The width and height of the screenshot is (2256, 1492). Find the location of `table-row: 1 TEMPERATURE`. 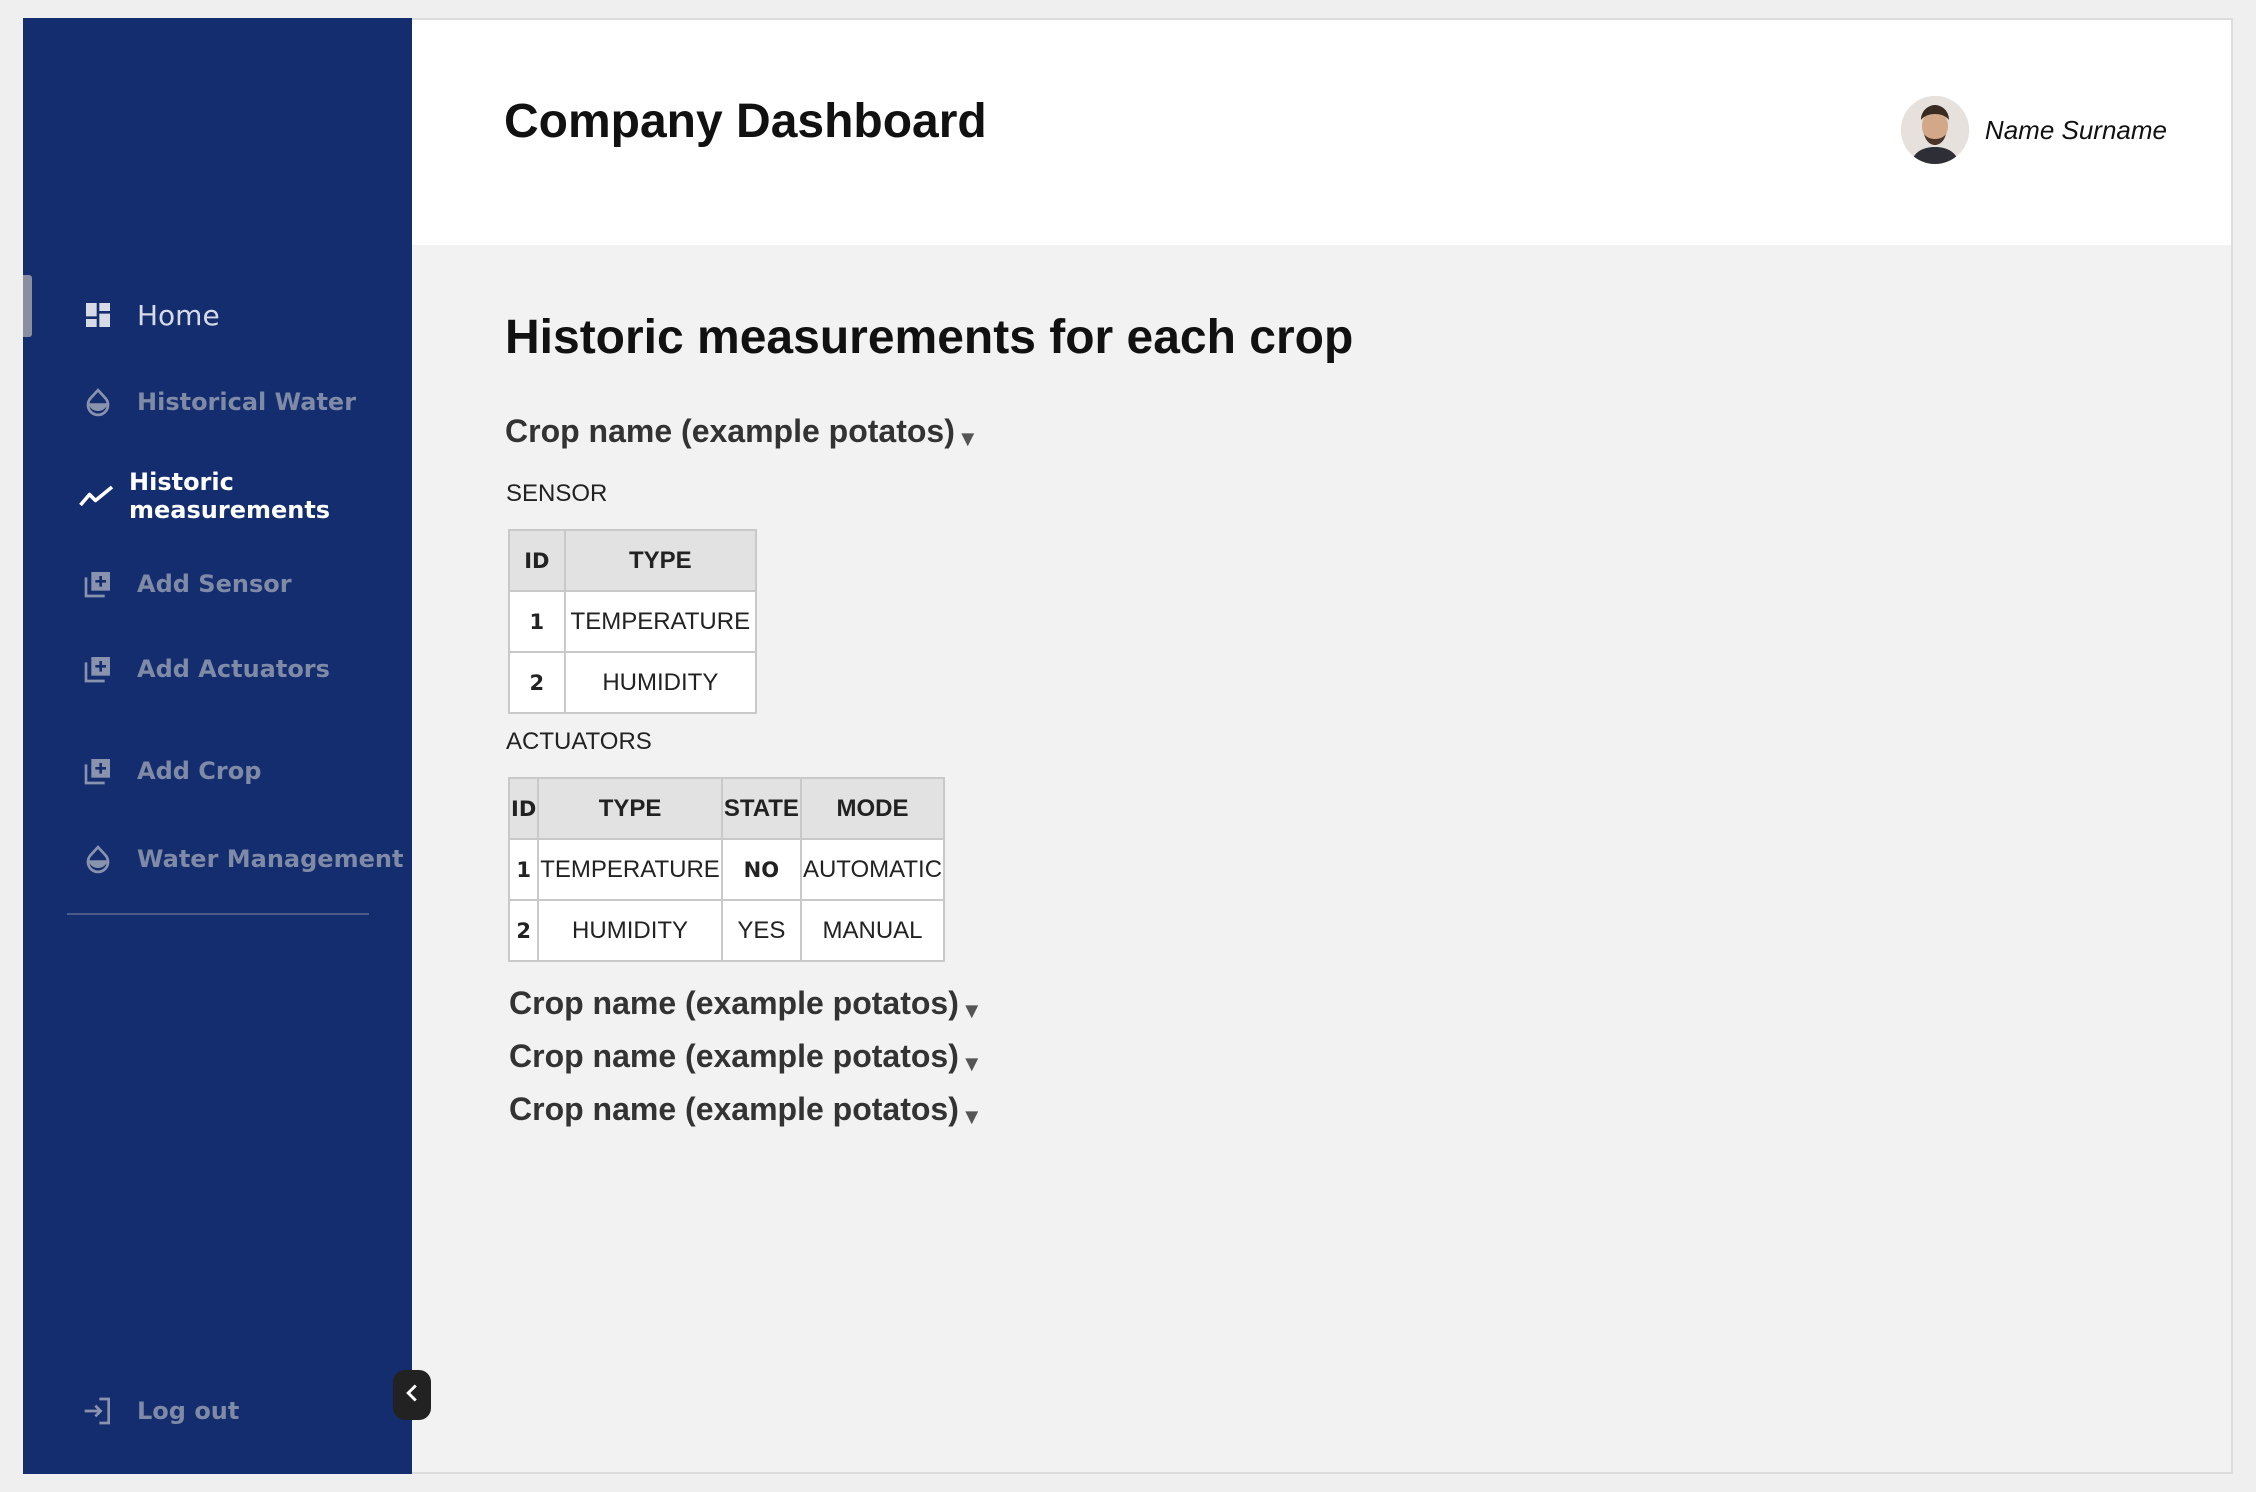

table-row: 1 TEMPERATURE is located at coordinates (633, 621).